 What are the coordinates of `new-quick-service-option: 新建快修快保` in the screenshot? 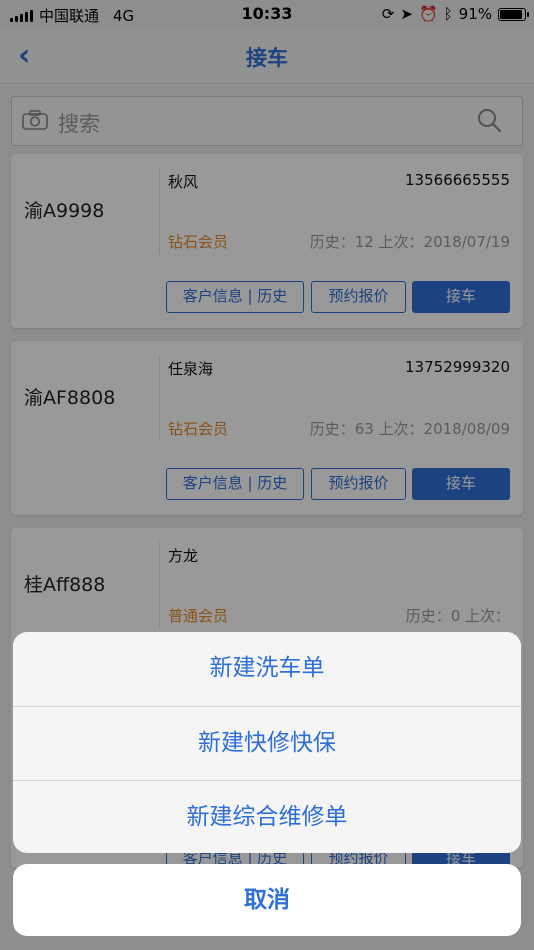 It's located at (267, 742).